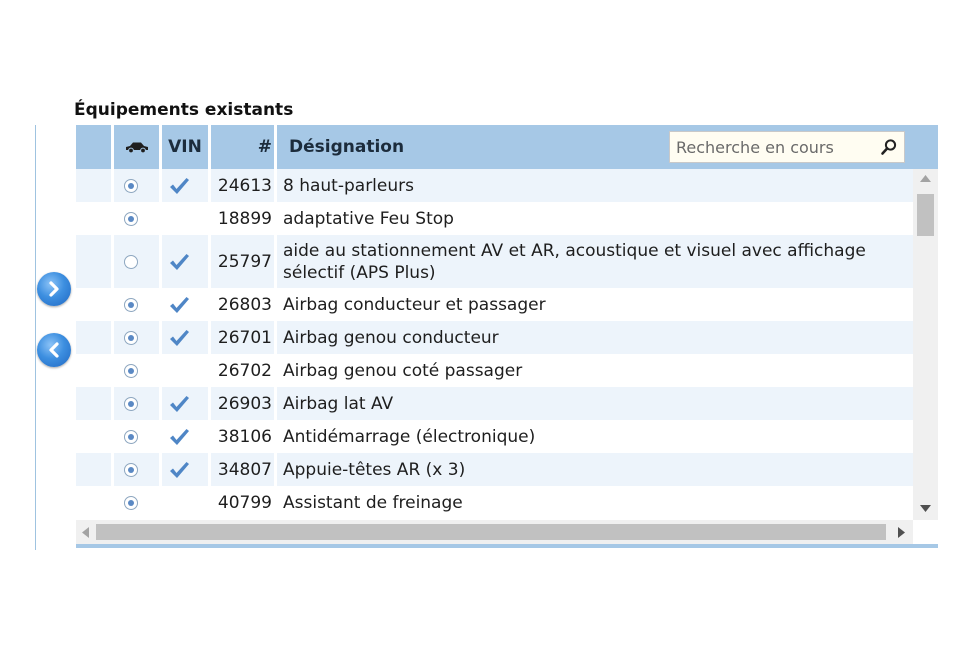  I want to click on scroll-down-icon, so click(925, 508).